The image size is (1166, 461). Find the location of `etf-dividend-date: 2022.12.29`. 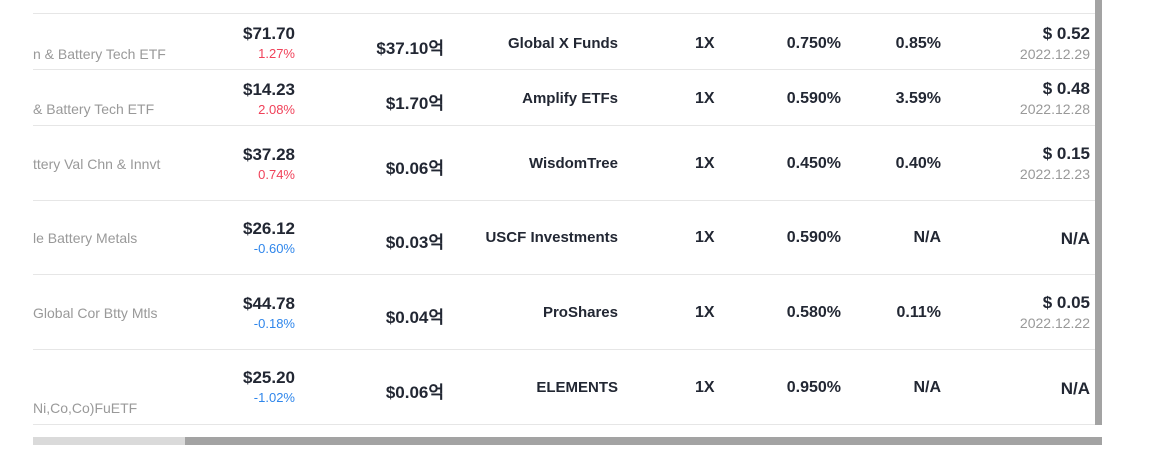

etf-dividend-date: 2022.12.29 is located at coordinates (1054, 54).